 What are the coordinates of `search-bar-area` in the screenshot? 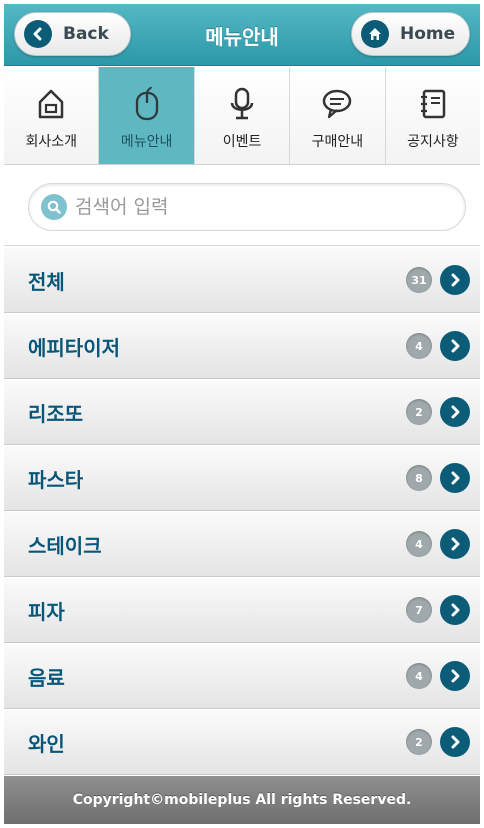 It's located at (242, 206).